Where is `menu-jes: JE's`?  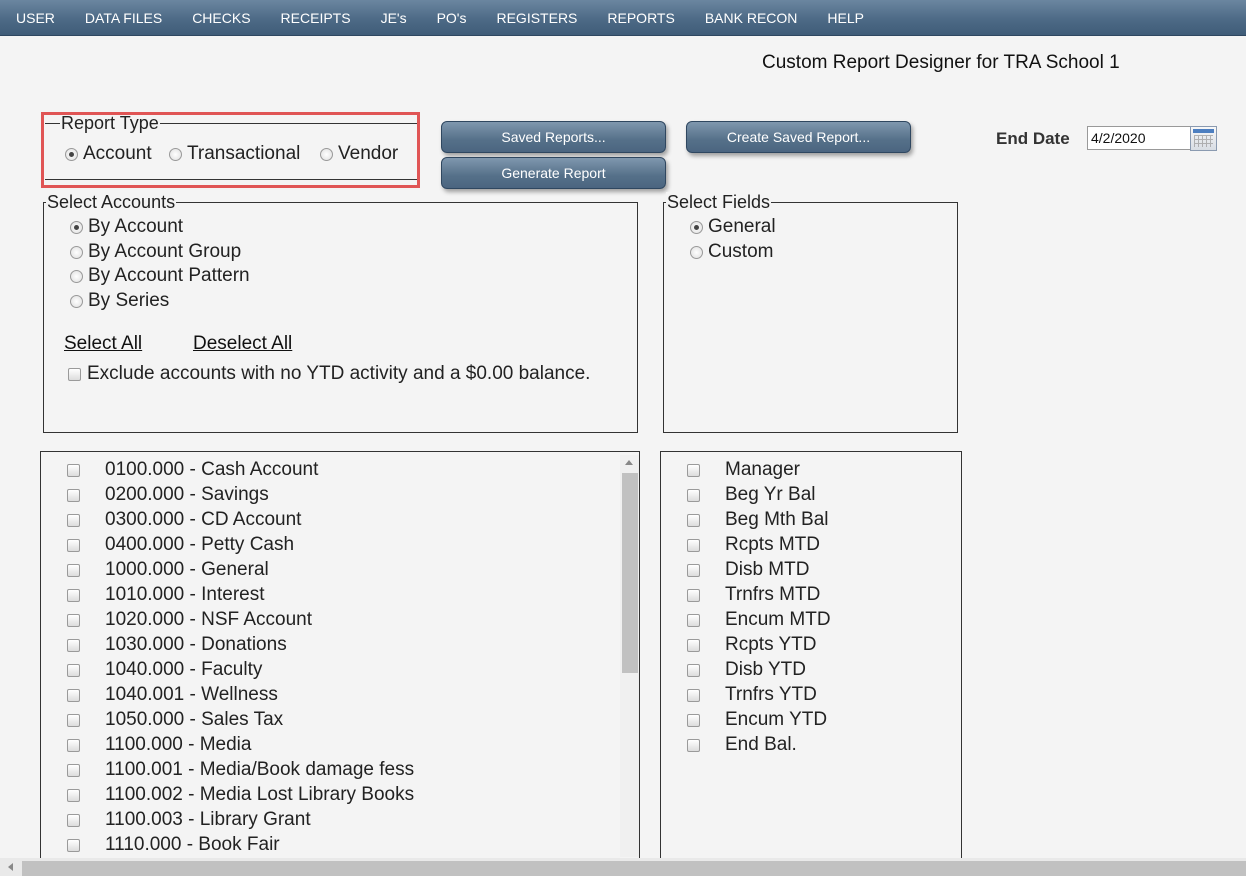
menu-jes: JE's is located at coordinates (394, 18).